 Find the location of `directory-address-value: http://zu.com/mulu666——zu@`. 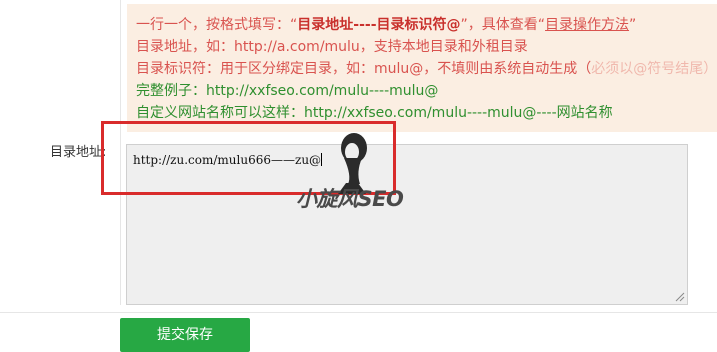

directory-address-value: http://zu.com/mulu666——zu@ is located at coordinates (227, 160).